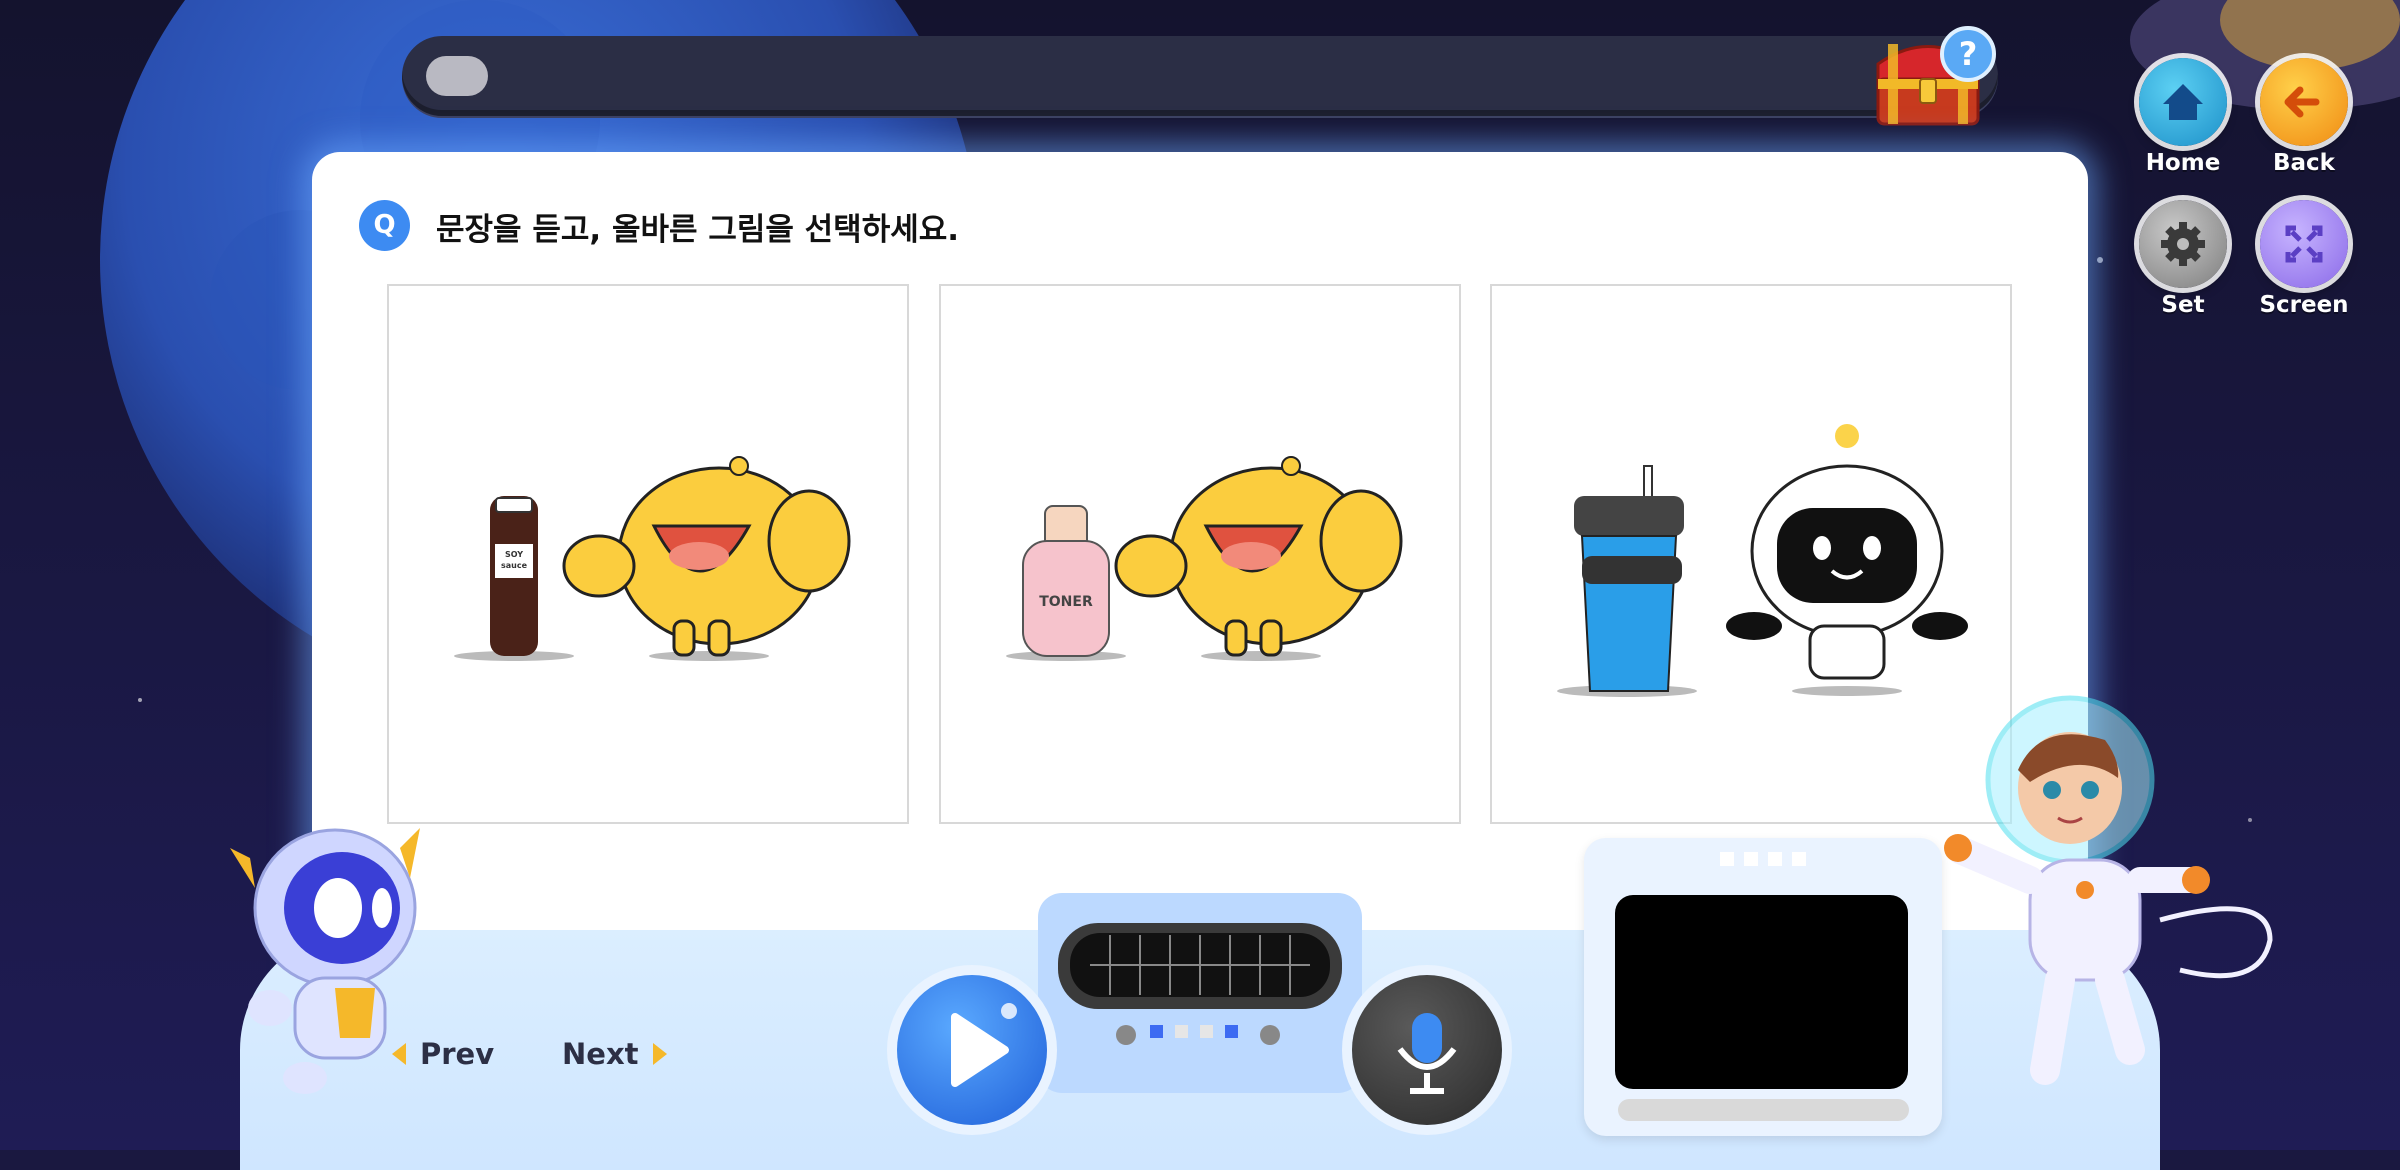 The height and width of the screenshot is (1170, 2400). What do you see at coordinates (2183, 163) in the screenshot?
I see `home-label: Home` at bounding box center [2183, 163].